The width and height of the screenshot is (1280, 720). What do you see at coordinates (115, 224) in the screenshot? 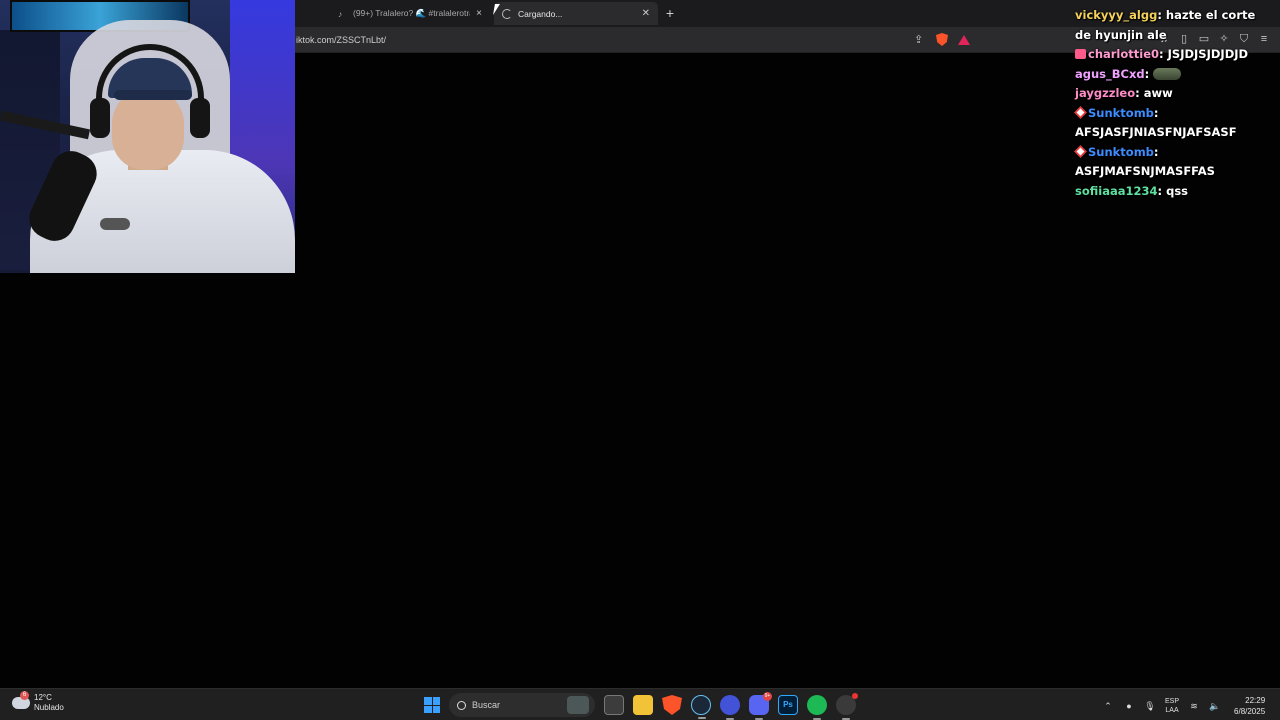
I see `shirt-logo` at bounding box center [115, 224].